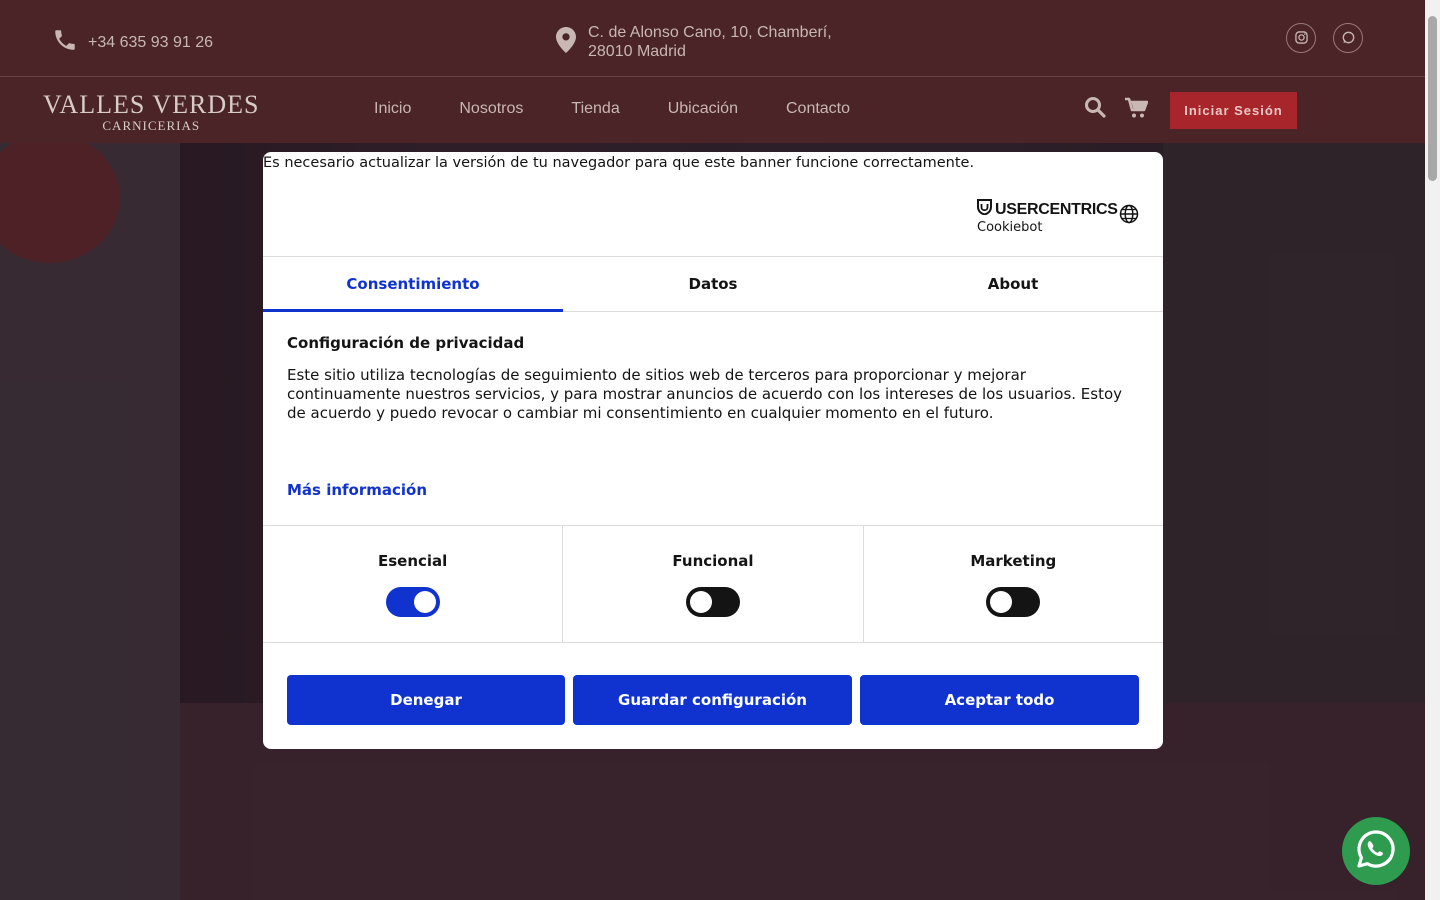  What do you see at coordinates (1013, 602) in the screenshot?
I see `marketing-toggle` at bounding box center [1013, 602].